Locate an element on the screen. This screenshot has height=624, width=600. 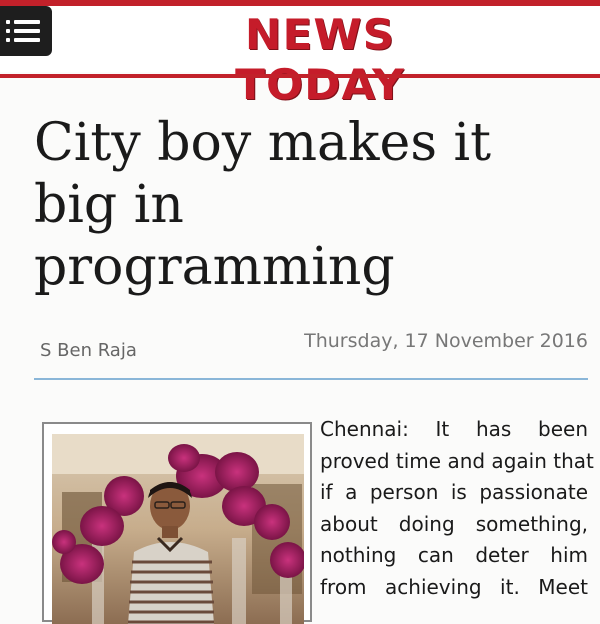
article-photo-frame is located at coordinates (177, 523).